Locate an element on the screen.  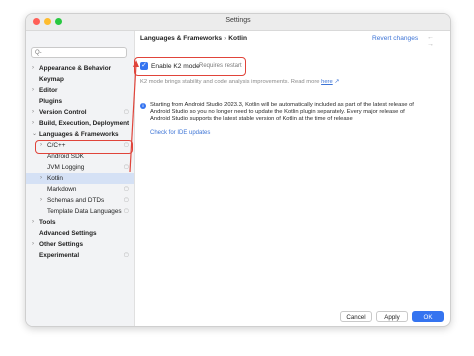
ok-button: OK is located at coordinates (428, 316).